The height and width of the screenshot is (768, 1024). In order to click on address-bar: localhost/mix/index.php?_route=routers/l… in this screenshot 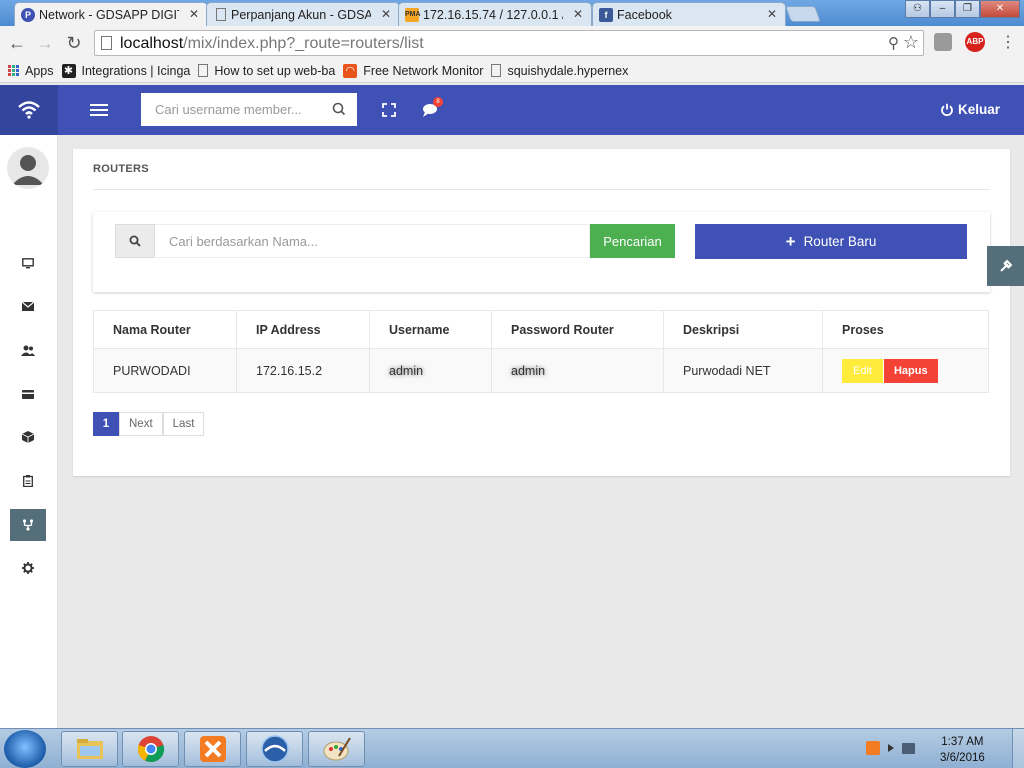, I will do `click(509, 43)`.